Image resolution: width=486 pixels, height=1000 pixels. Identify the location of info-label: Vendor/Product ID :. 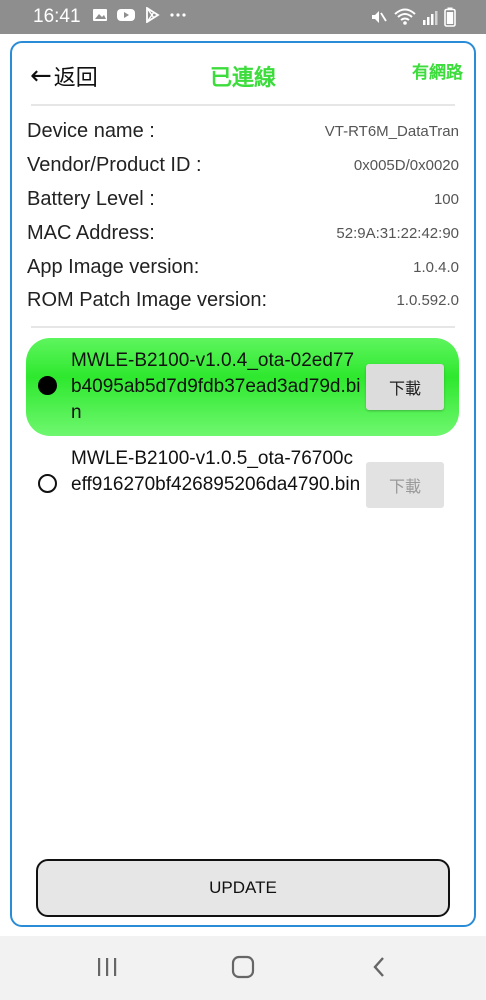
(114, 164).